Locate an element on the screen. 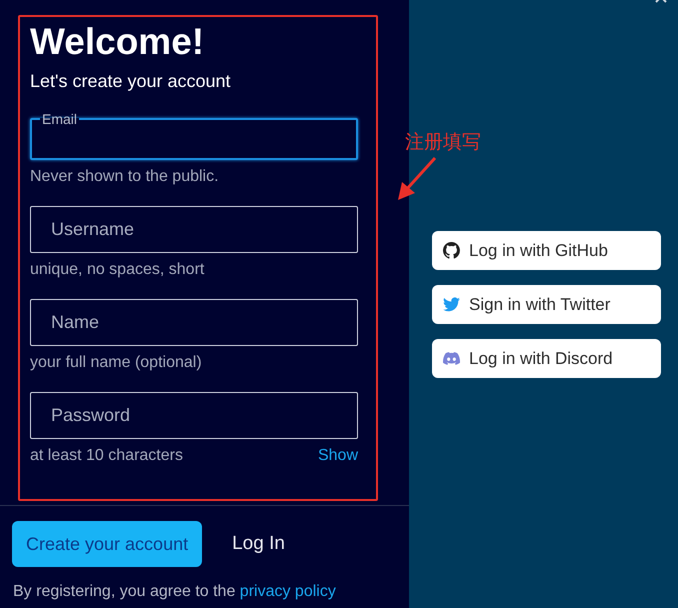 The image size is (678, 608). social-login-button: Sign in with Twitter is located at coordinates (546, 304).